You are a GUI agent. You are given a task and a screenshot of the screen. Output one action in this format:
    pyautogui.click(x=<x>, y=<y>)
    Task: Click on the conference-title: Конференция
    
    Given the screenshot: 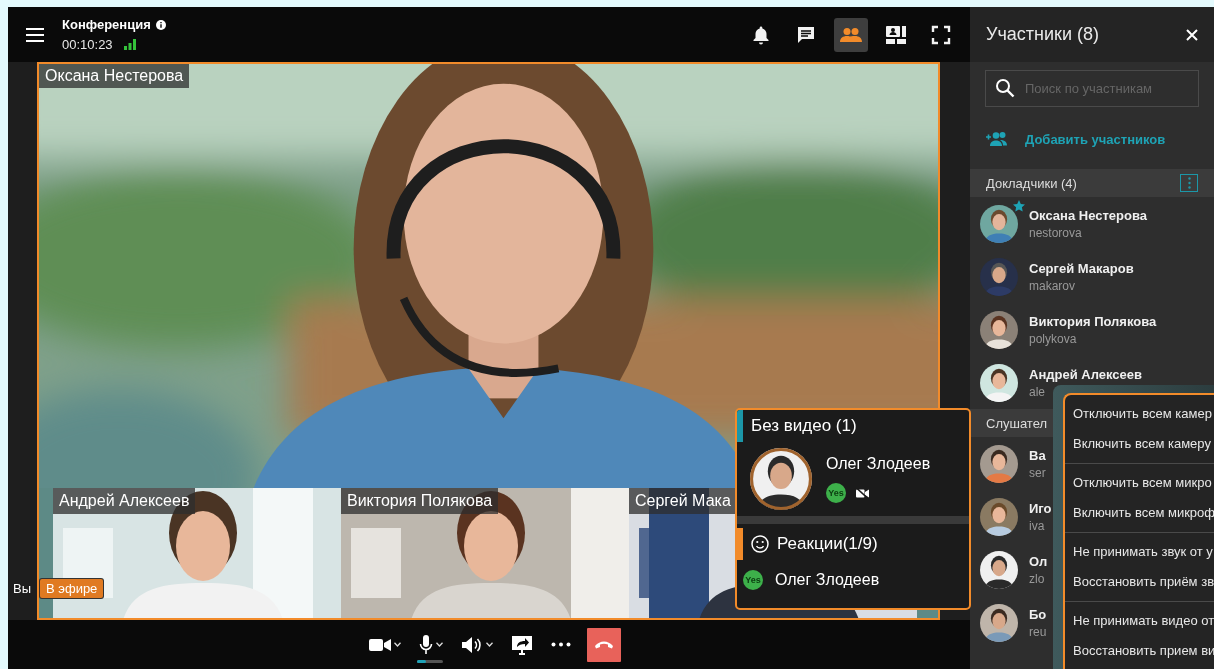 What is the action you would take?
    pyautogui.click(x=106, y=24)
    